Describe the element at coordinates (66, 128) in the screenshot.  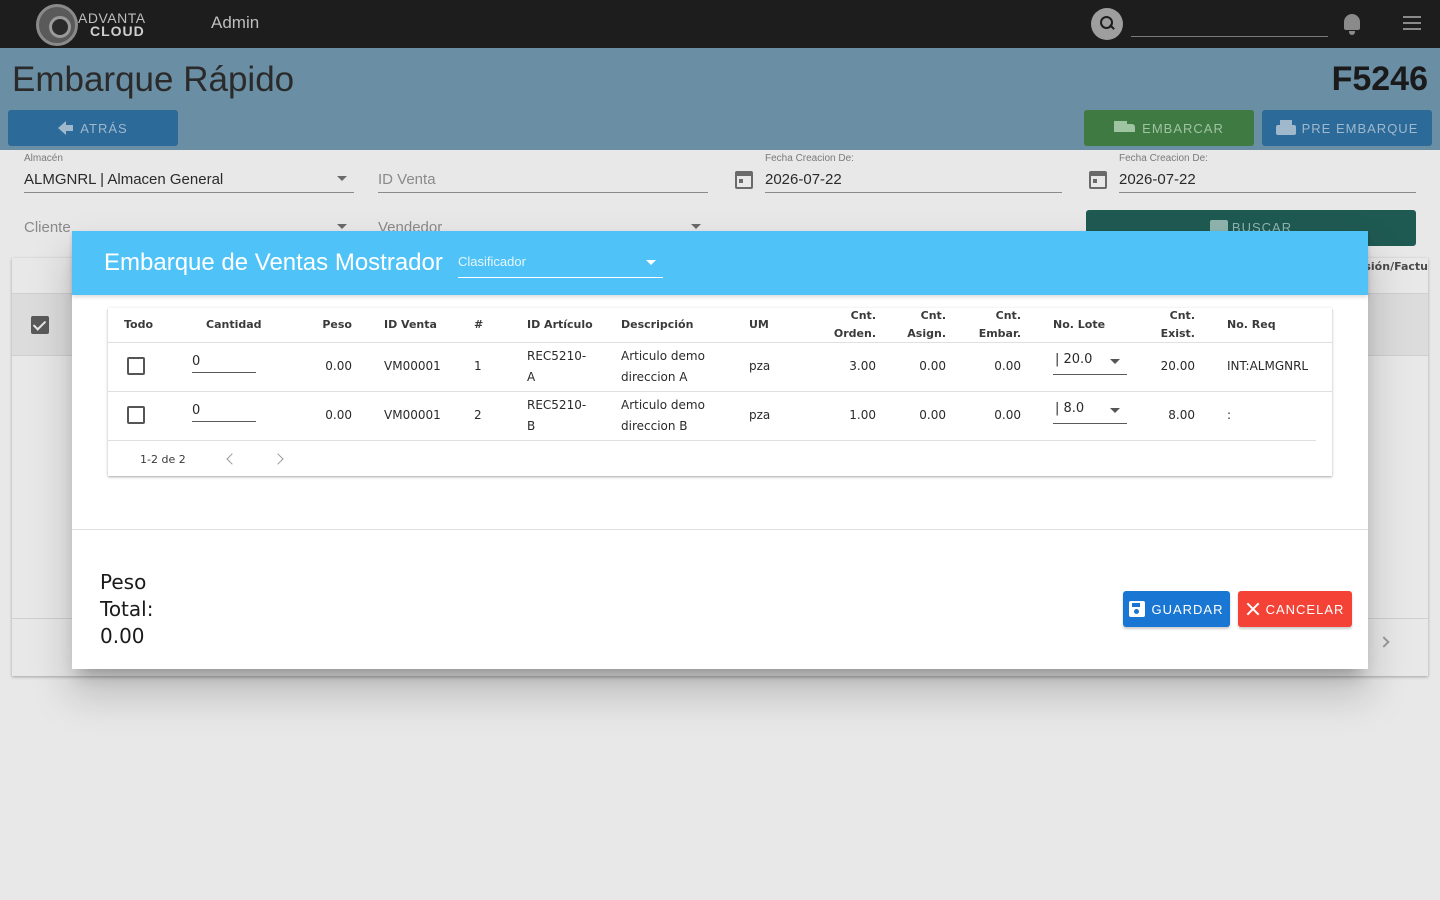
I see `arrow-left-icon` at that location.